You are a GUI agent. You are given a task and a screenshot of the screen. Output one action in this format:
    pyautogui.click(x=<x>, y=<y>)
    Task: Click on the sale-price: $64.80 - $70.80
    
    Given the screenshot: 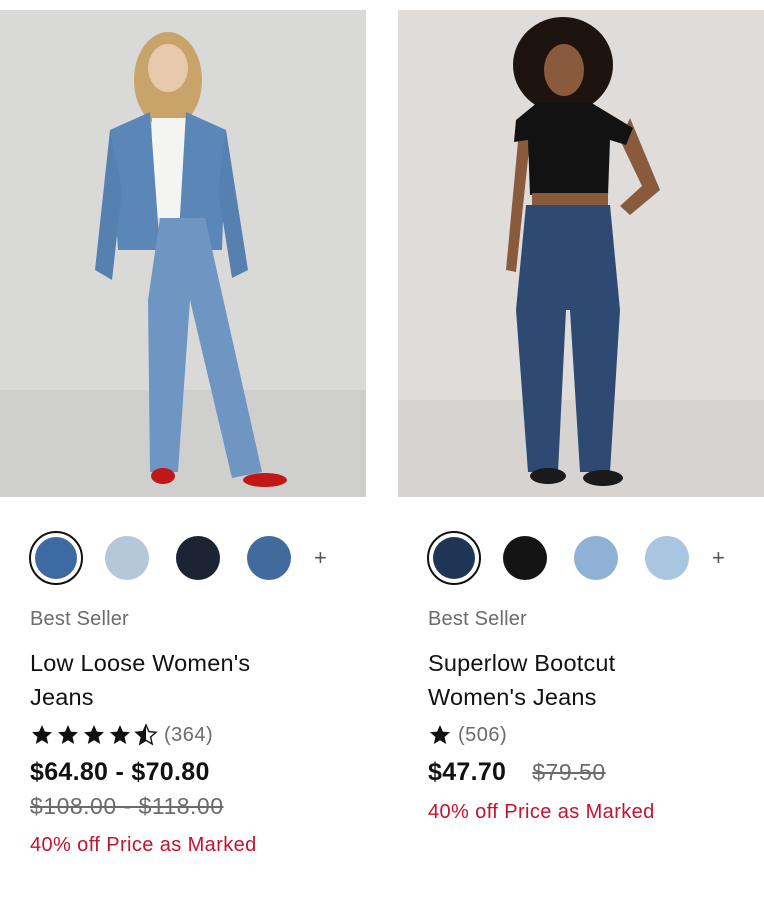 What is the action you would take?
    pyautogui.click(x=120, y=772)
    